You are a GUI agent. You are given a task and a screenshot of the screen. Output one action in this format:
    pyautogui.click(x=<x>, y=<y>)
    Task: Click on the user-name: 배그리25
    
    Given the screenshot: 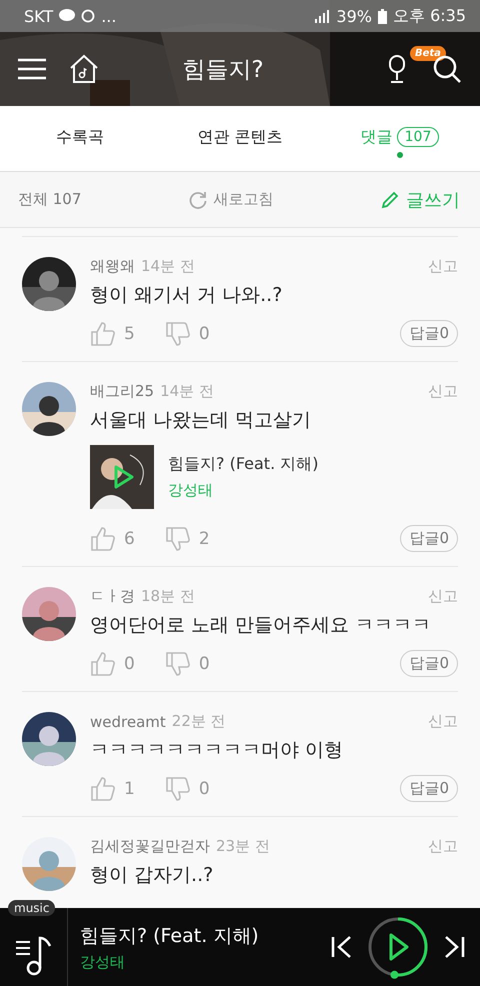 What is the action you would take?
    pyautogui.click(x=122, y=391)
    